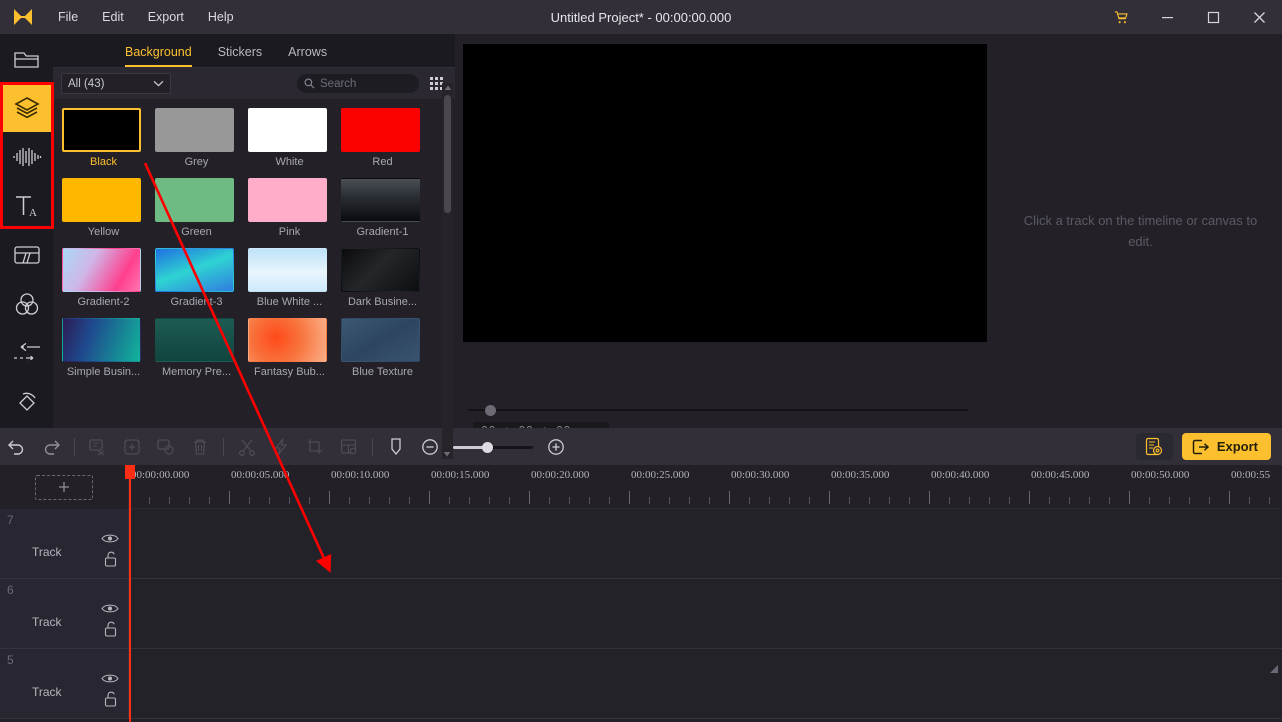  Describe the element at coordinates (294, 208) in the screenshot. I see `background-item: Pink` at that location.